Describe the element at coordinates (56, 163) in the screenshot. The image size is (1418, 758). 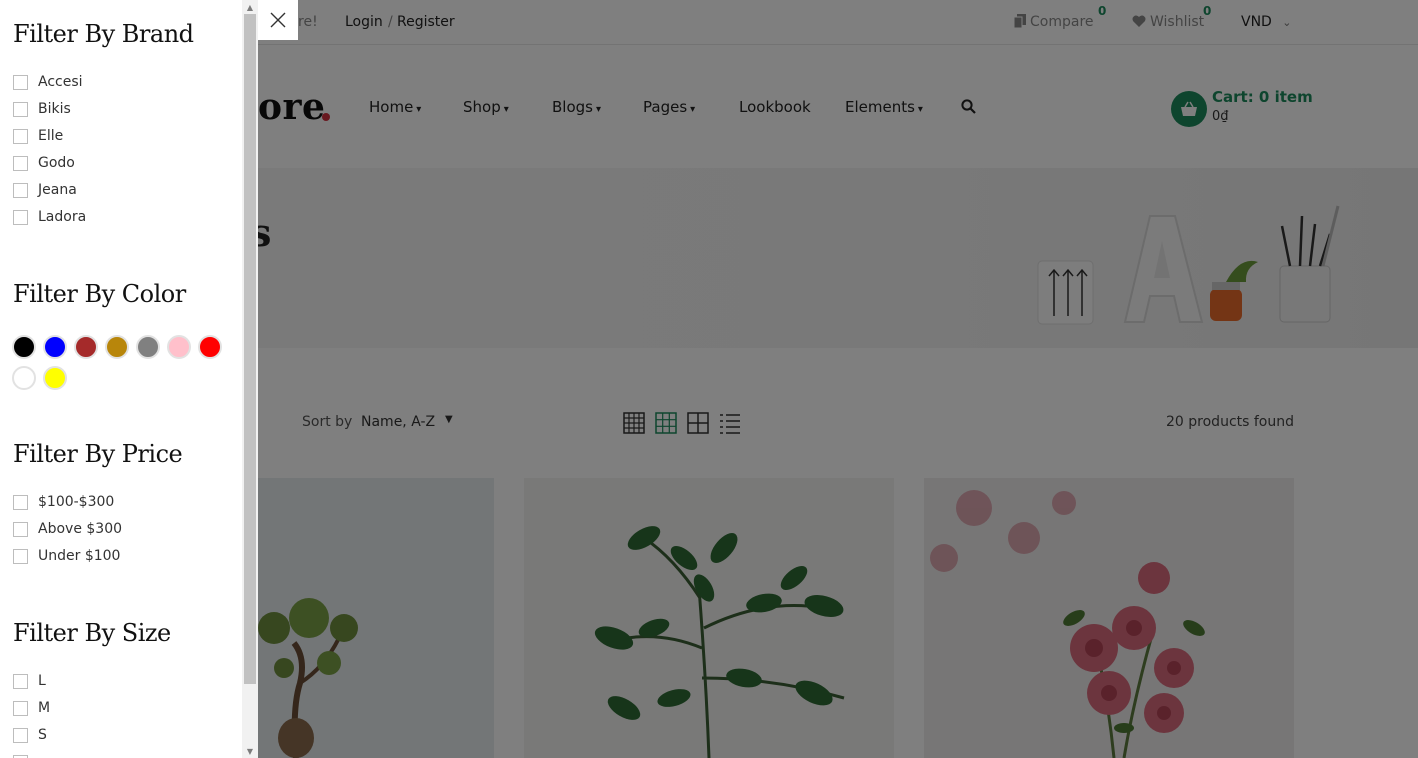
I see `brand-option-label: Godo` at that location.